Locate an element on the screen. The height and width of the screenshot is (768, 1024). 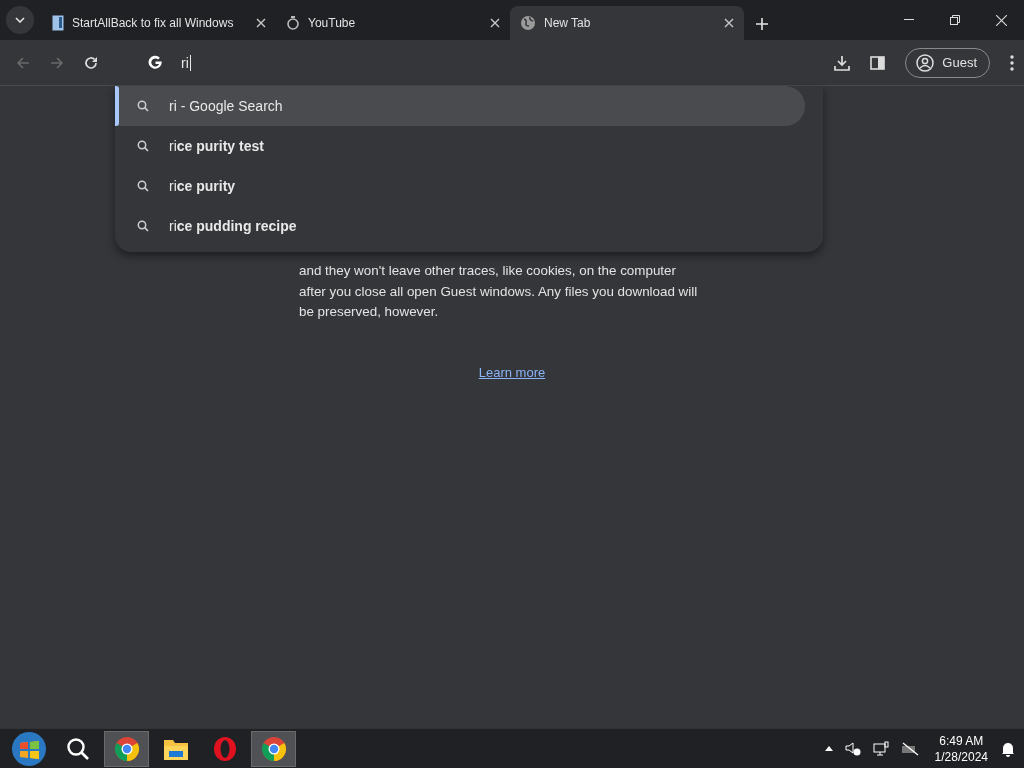
suggestion-item: ri - Google Search is located at coordinates (460, 106).